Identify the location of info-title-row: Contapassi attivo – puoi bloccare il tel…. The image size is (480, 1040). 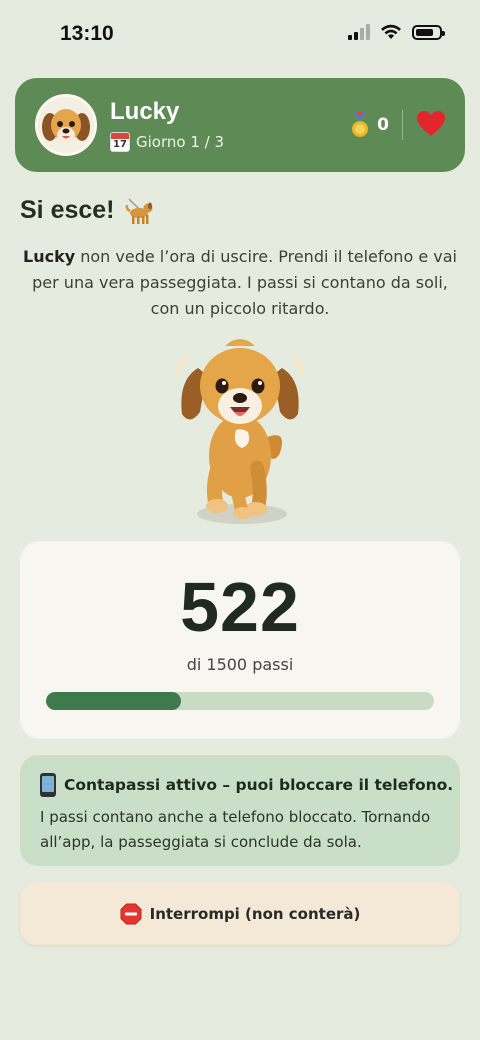
(246, 785).